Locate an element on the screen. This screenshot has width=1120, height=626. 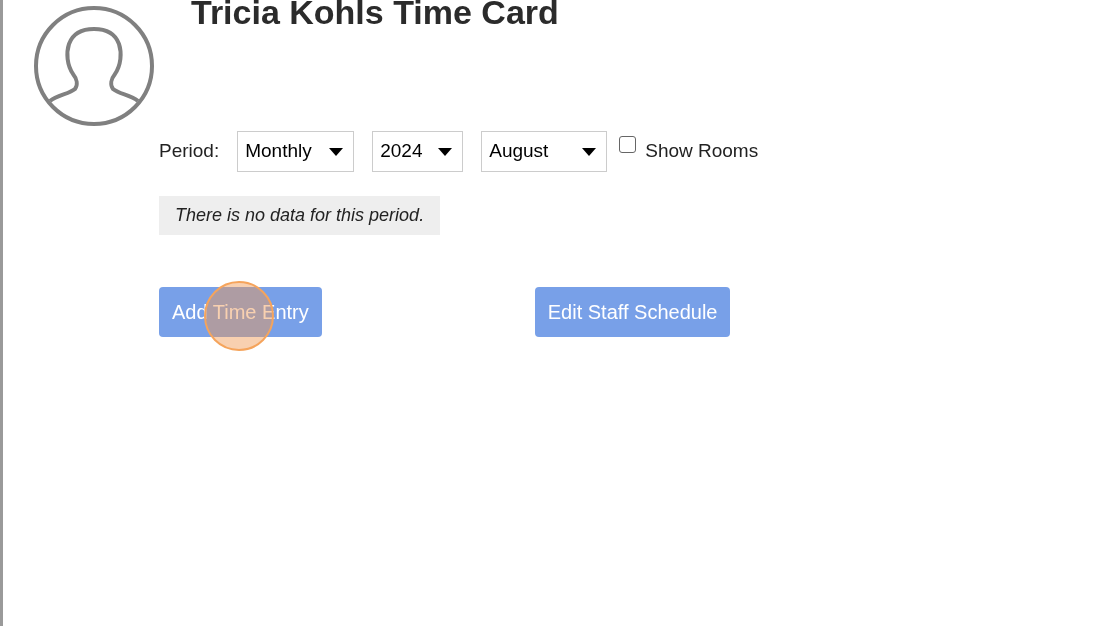
avatar-icon is located at coordinates (94, 66).